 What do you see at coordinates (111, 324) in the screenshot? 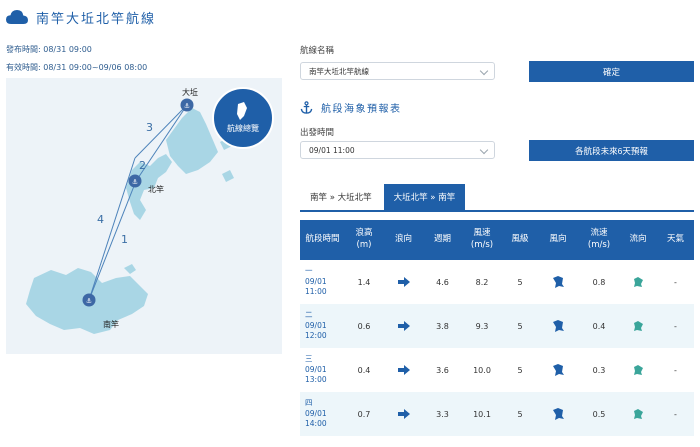
I see `nangan-label: 南竿` at bounding box center [111, 324].